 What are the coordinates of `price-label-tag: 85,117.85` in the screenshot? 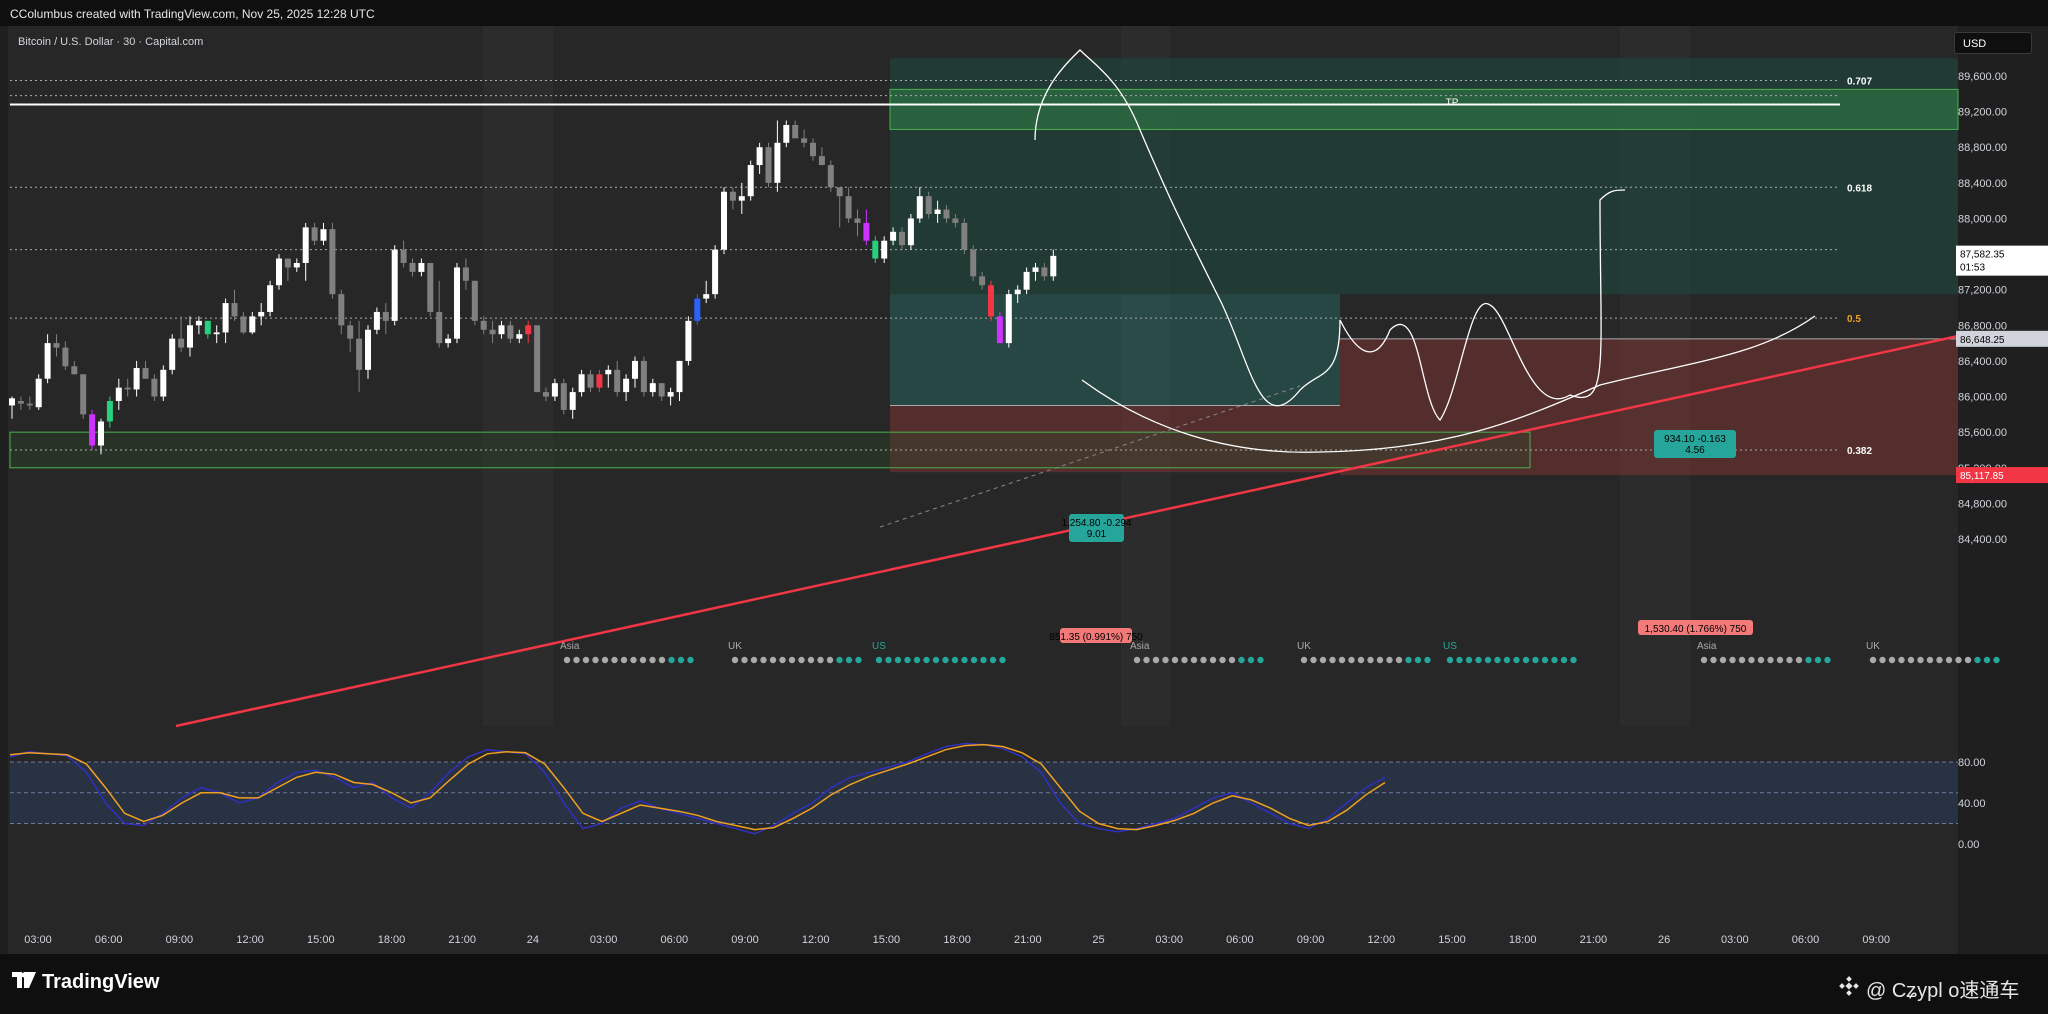 It's located at (2002, 475).